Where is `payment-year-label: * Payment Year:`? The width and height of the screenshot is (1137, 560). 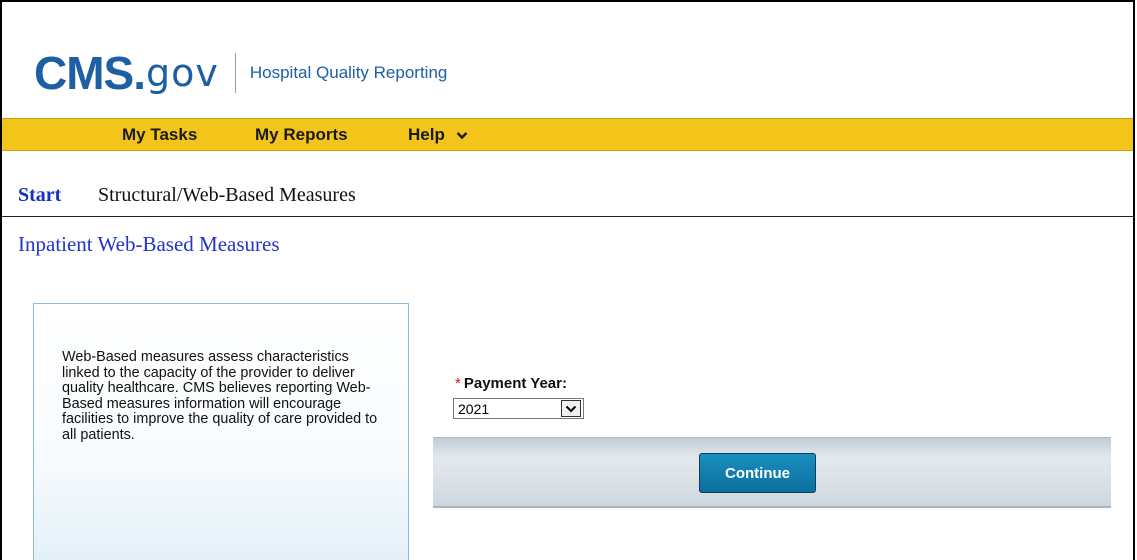
payment-year-label: * Payment Year: is located at coordinates (511, 383).